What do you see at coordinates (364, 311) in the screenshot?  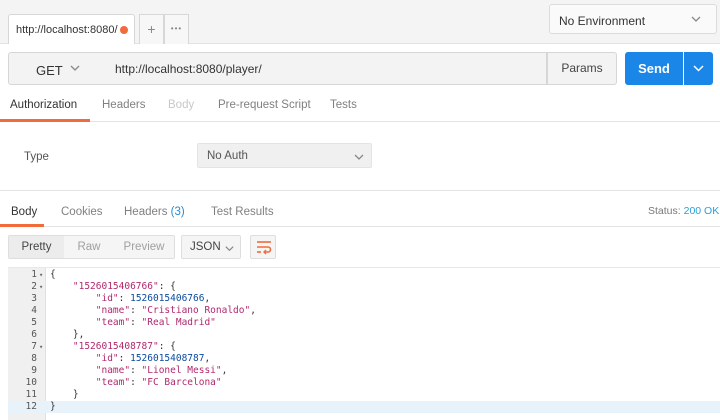 I see `code-line: 4 "name": "Cristiano Ronaldo",` at bounding box center [364, 311].